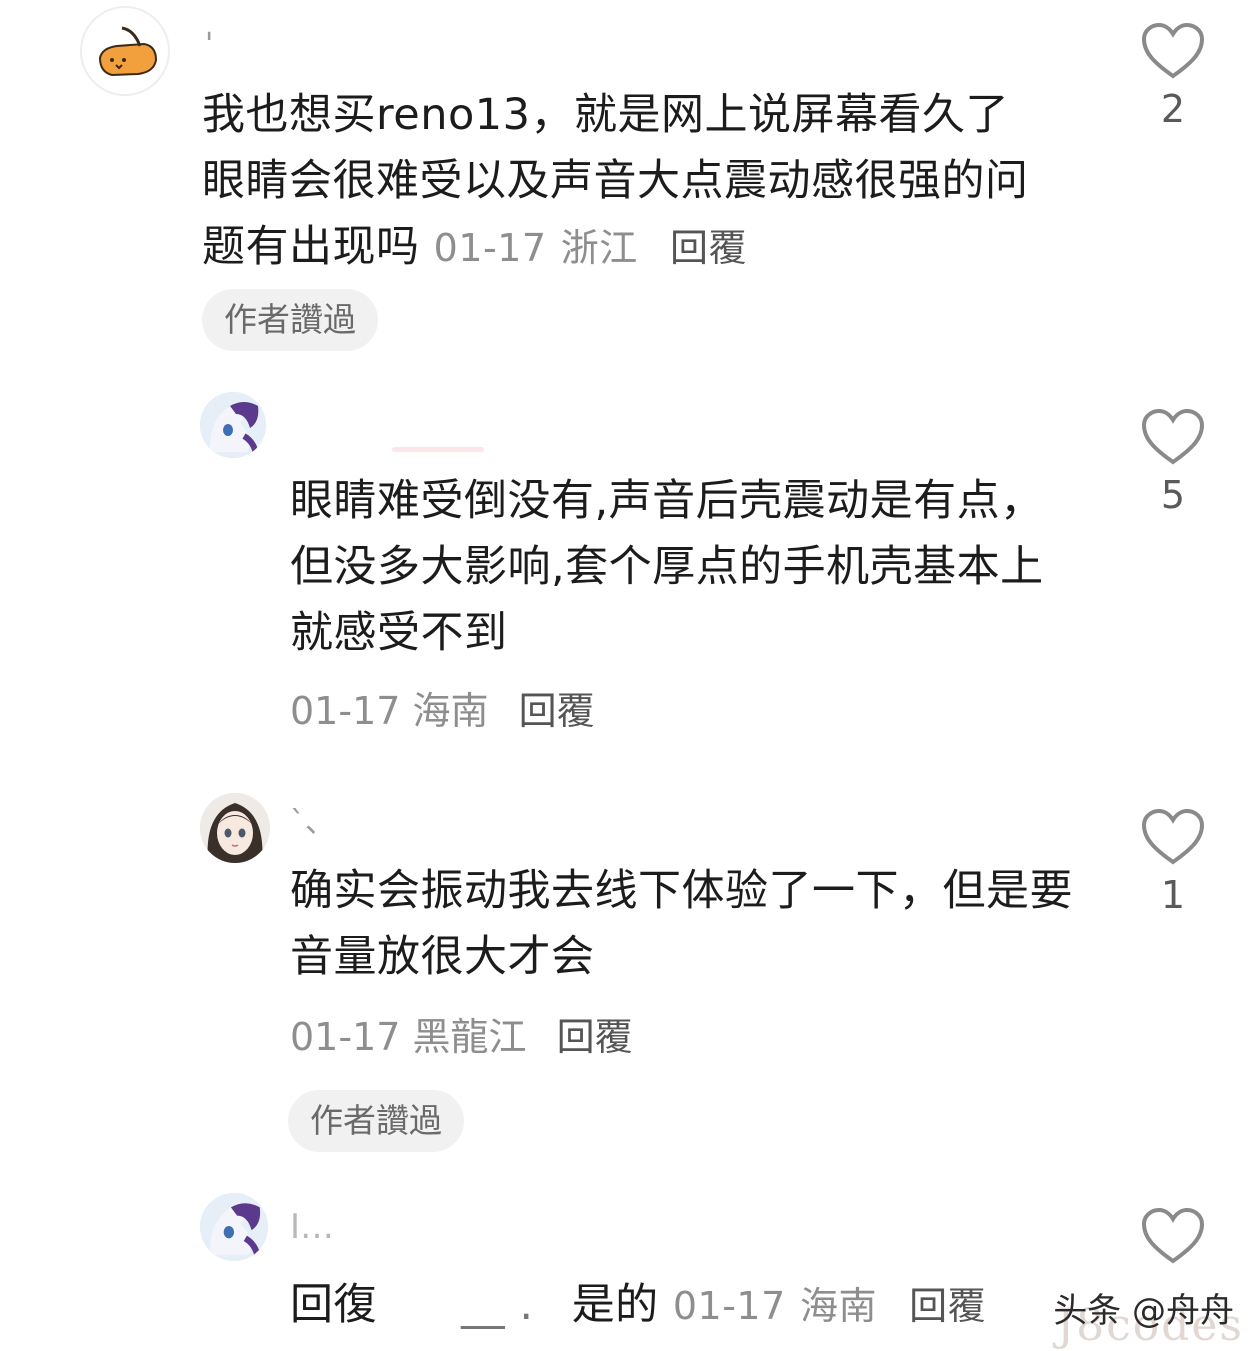 The image size is (1260, 1351). Describe the element at coordinates (469, 1037) in the screenshot. I see `comment-location: 黑龍江` at that location.